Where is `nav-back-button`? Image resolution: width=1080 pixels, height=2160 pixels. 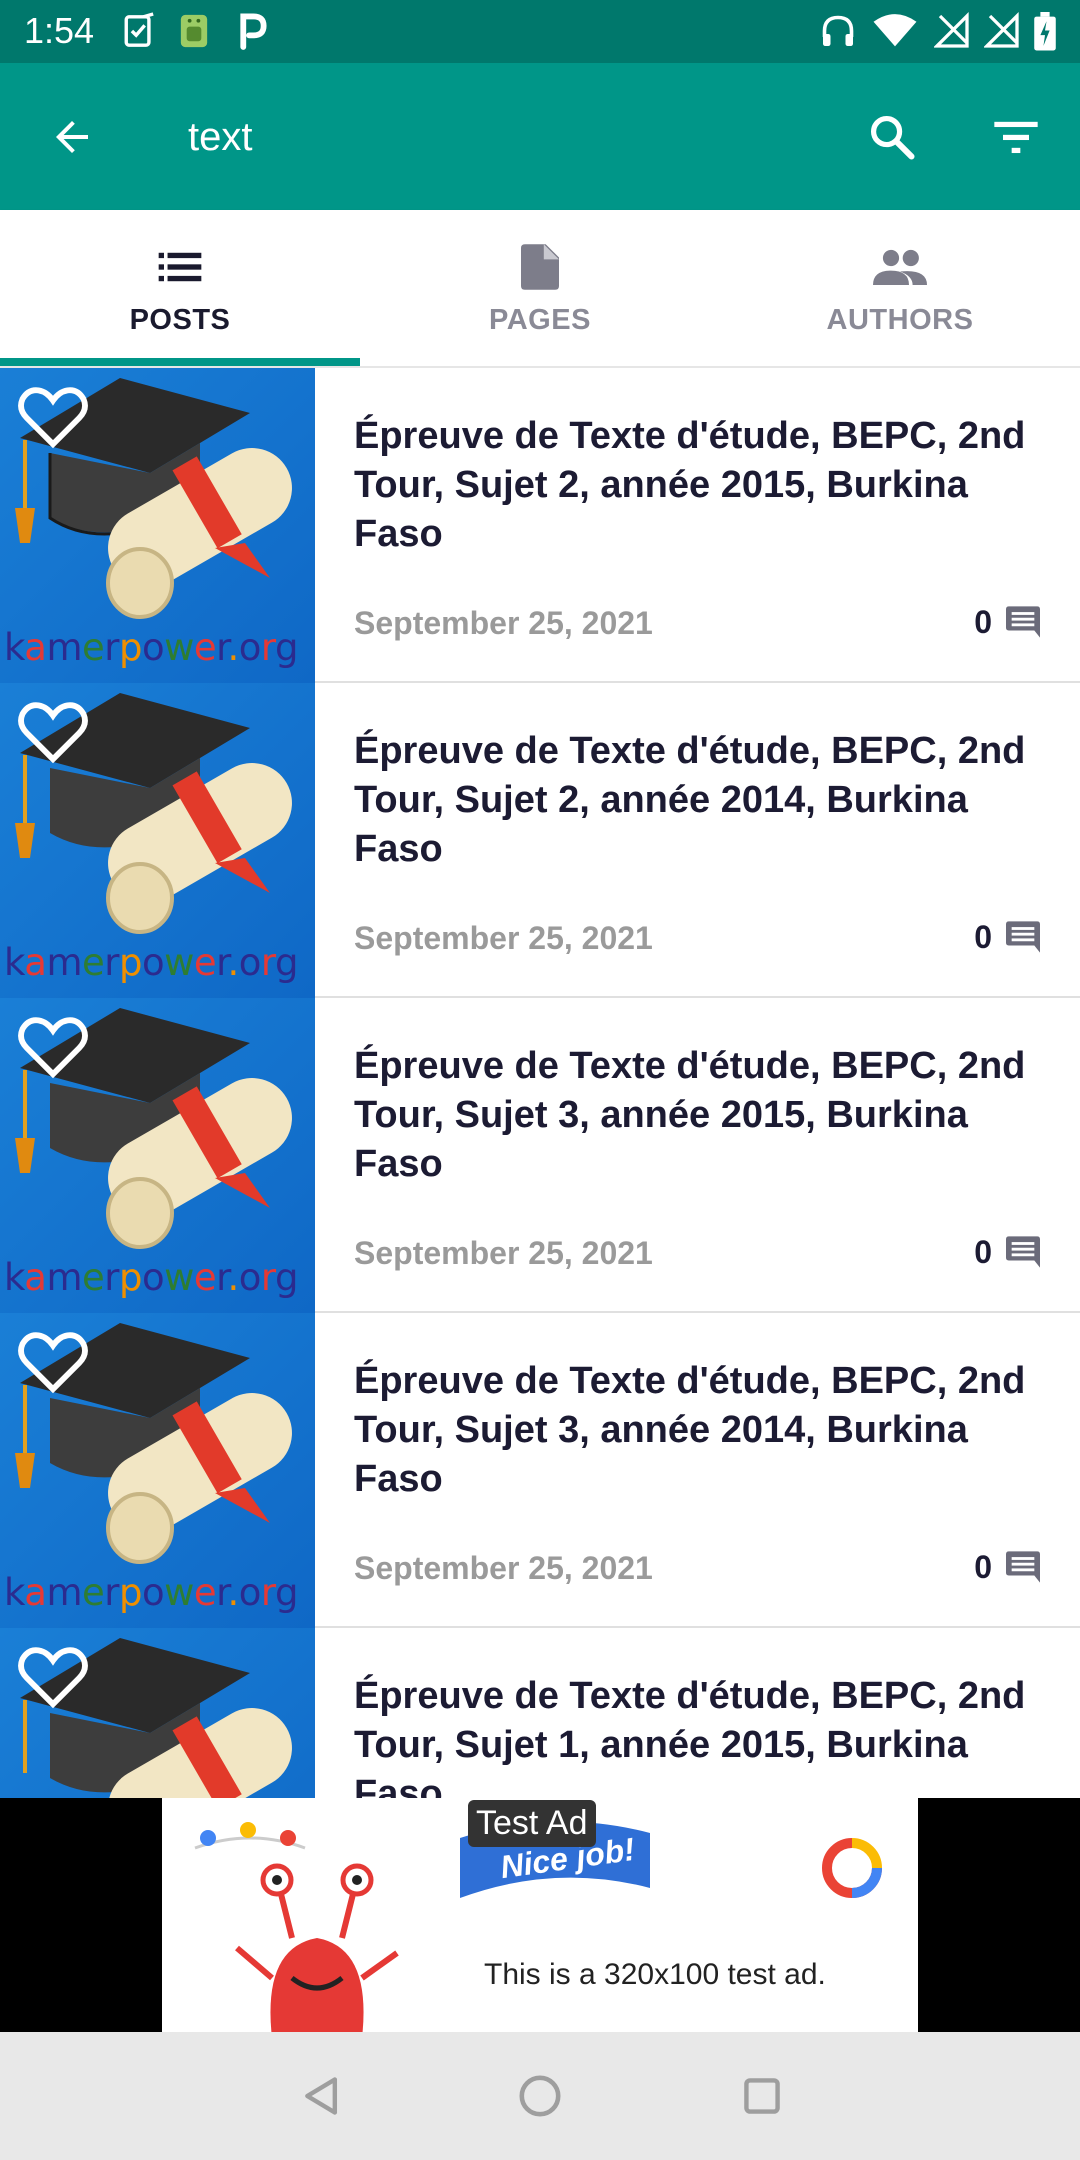 nav-back-button is located at coordinates (322, 2096).